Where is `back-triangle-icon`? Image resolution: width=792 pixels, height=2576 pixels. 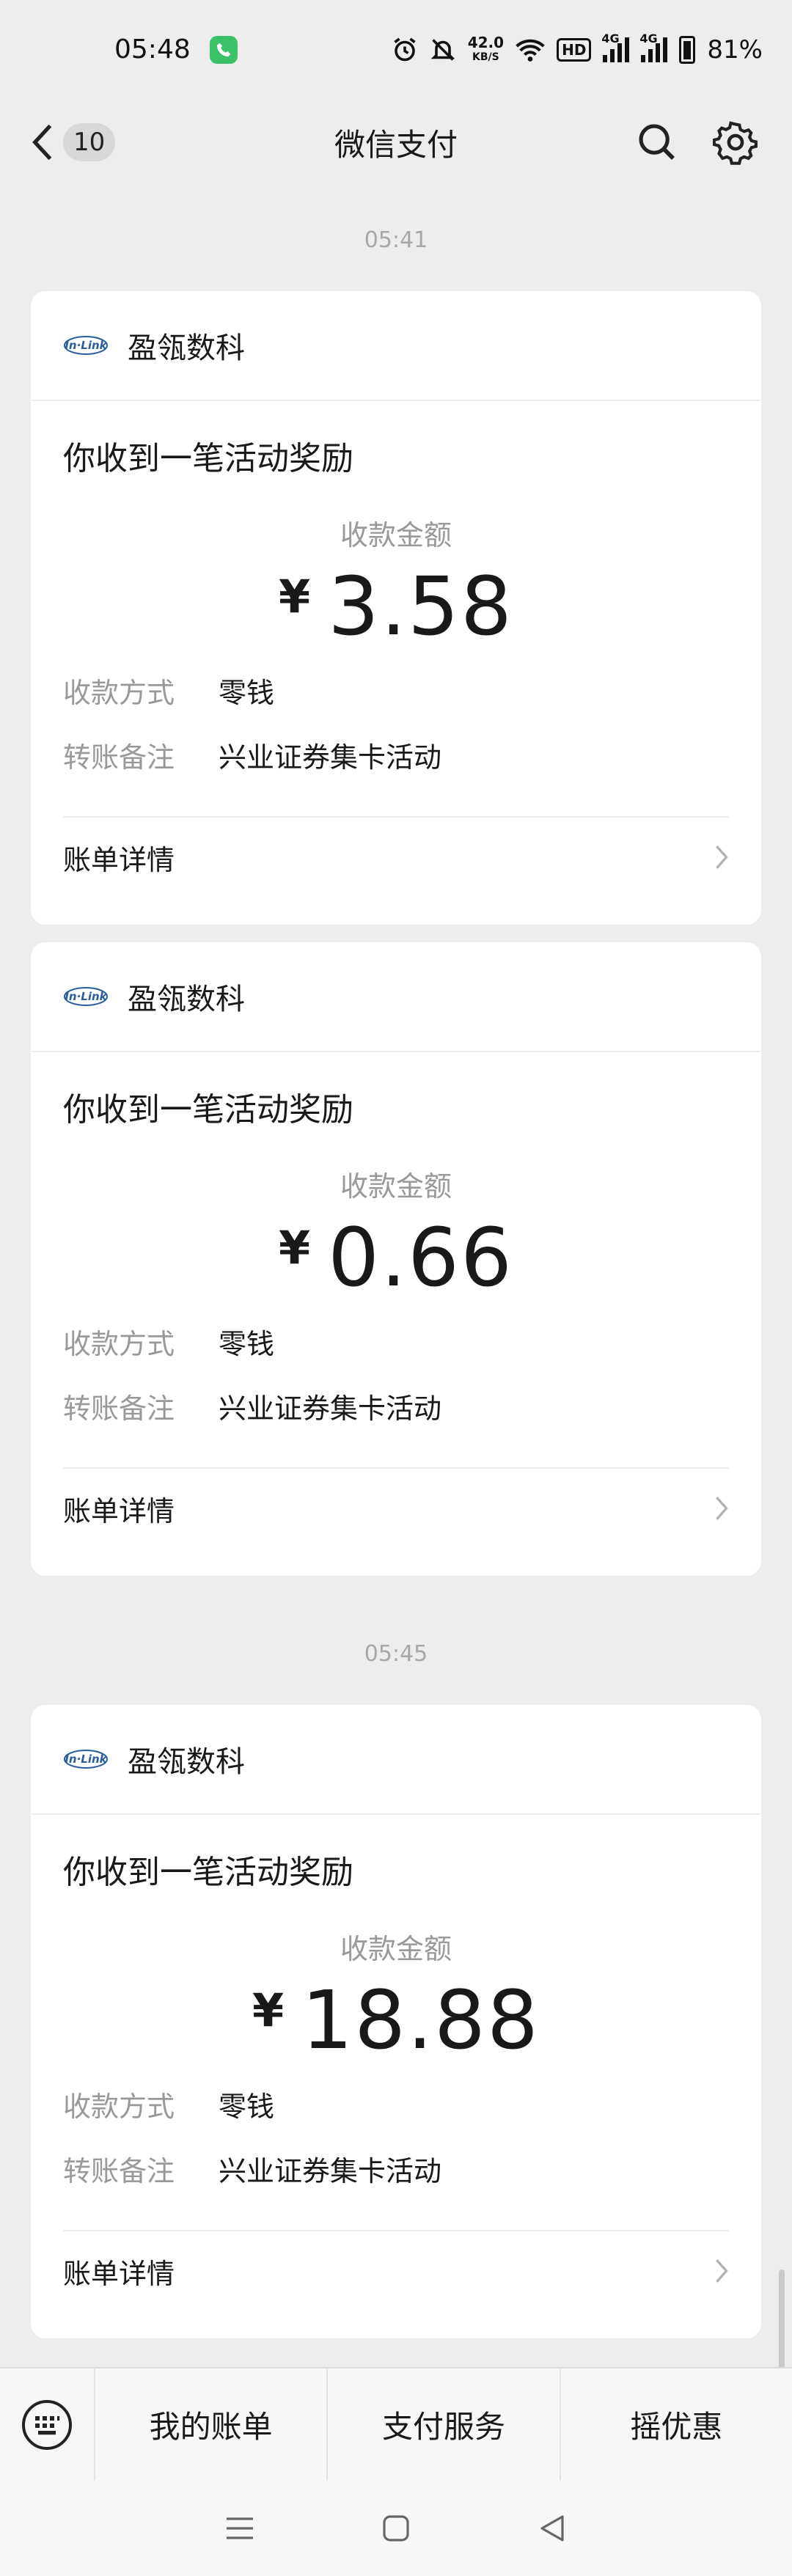
back-triangle-icon is located at coordinates (552, 2528).